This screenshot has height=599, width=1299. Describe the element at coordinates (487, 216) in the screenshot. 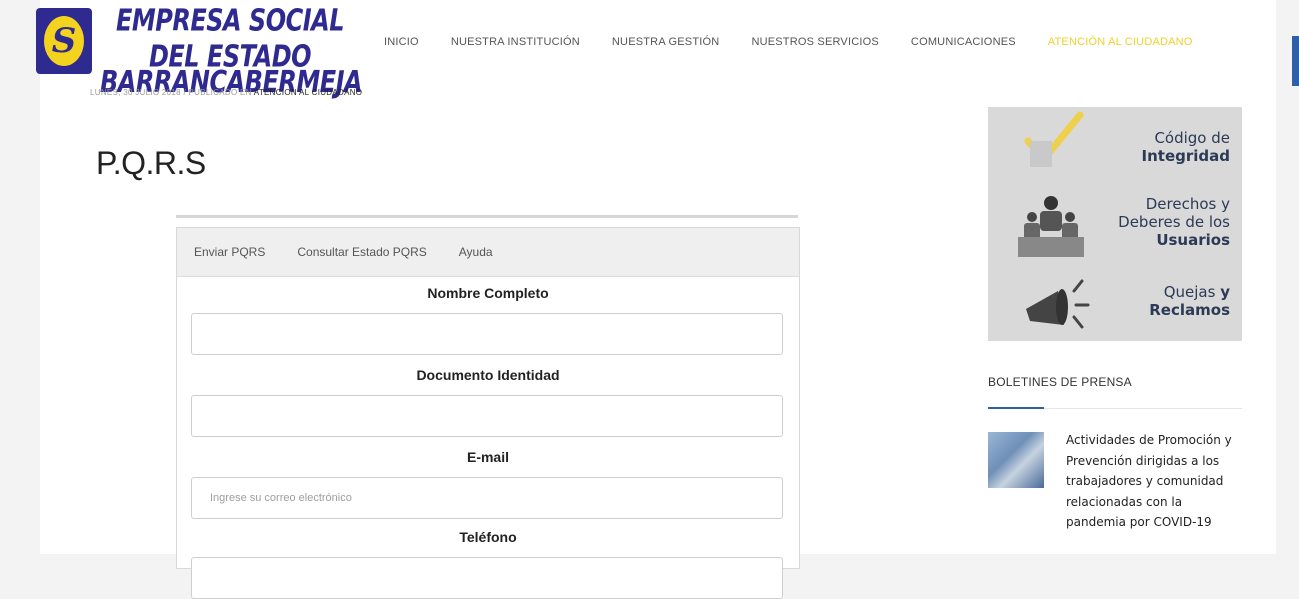

I see `form-top-divider` at that location.